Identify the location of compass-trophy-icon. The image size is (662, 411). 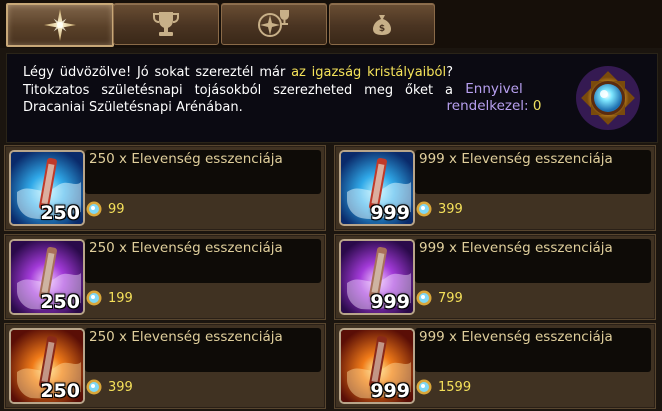
(273, 23).